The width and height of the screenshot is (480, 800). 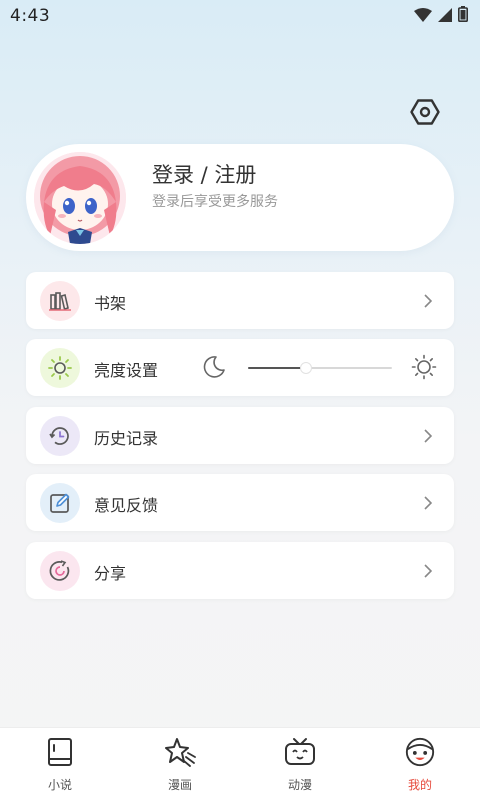 I want to click on avatar, so click(x=80, y=198).